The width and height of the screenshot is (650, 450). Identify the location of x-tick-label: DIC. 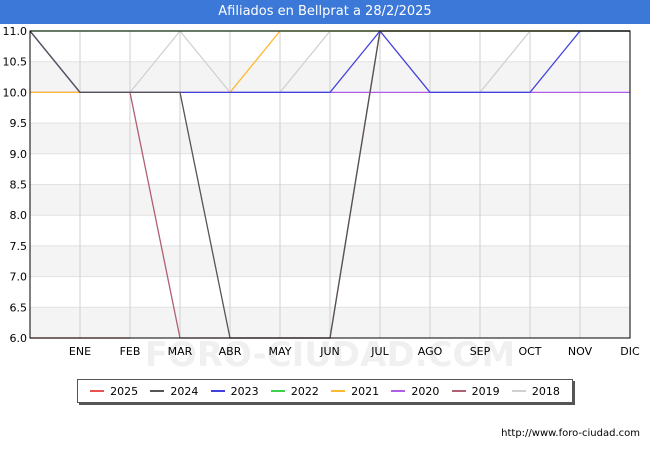
(630, 351).